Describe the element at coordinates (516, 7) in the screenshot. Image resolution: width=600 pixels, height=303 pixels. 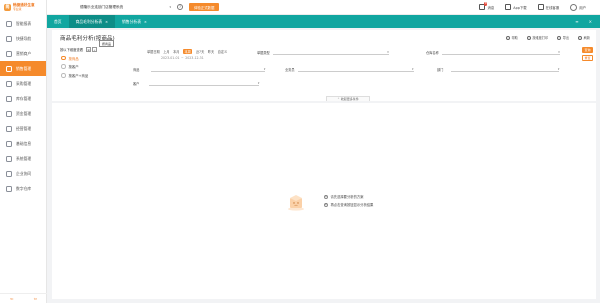
I see `app-download-button: App下载` at that location.